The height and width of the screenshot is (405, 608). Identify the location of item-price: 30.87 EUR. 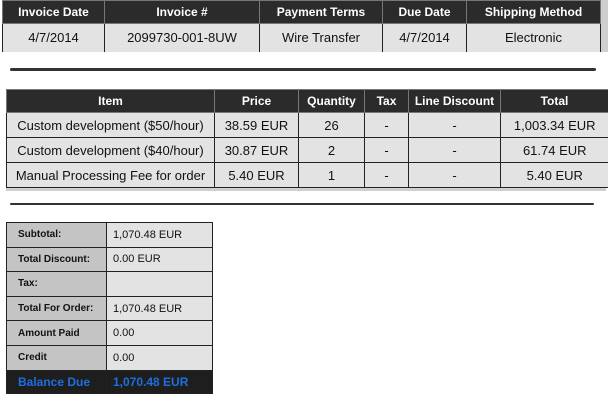
(256, 150).